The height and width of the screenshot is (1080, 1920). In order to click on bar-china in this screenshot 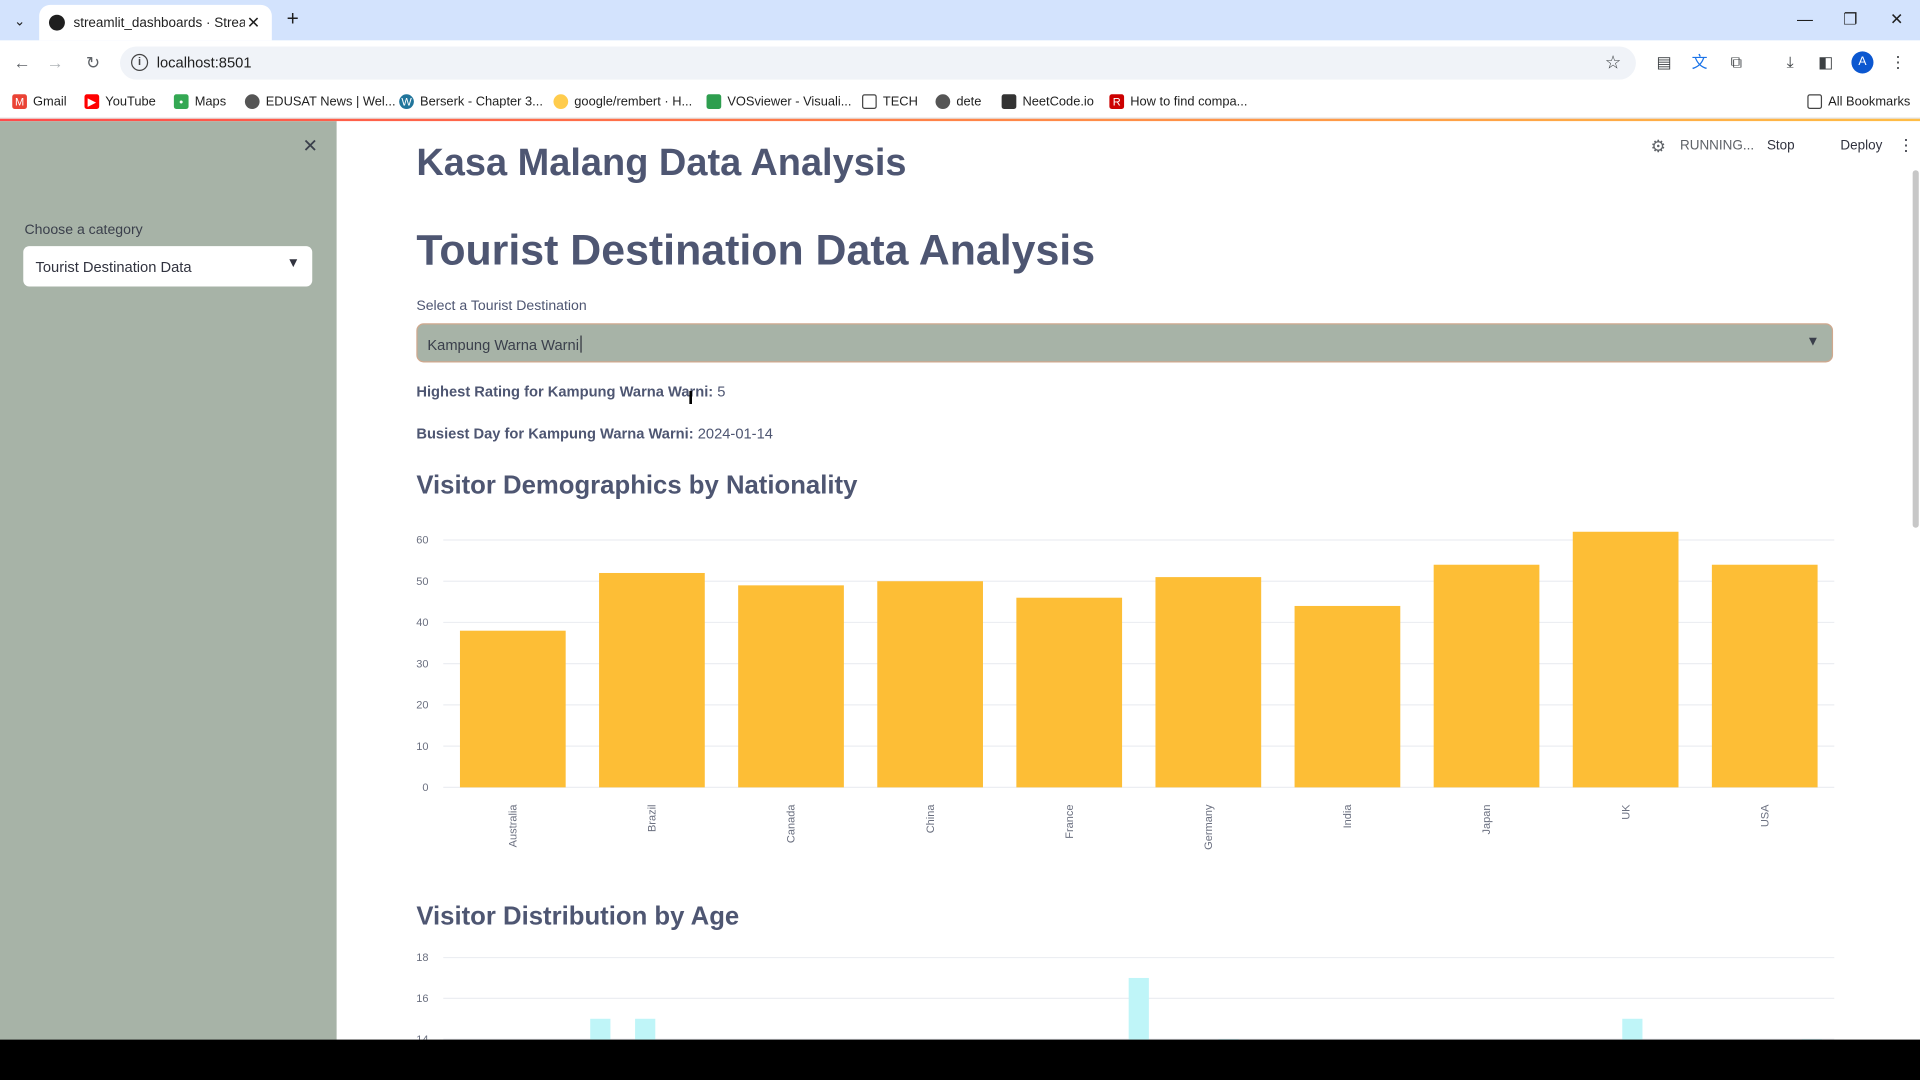, I will do `click(930, 684)`.